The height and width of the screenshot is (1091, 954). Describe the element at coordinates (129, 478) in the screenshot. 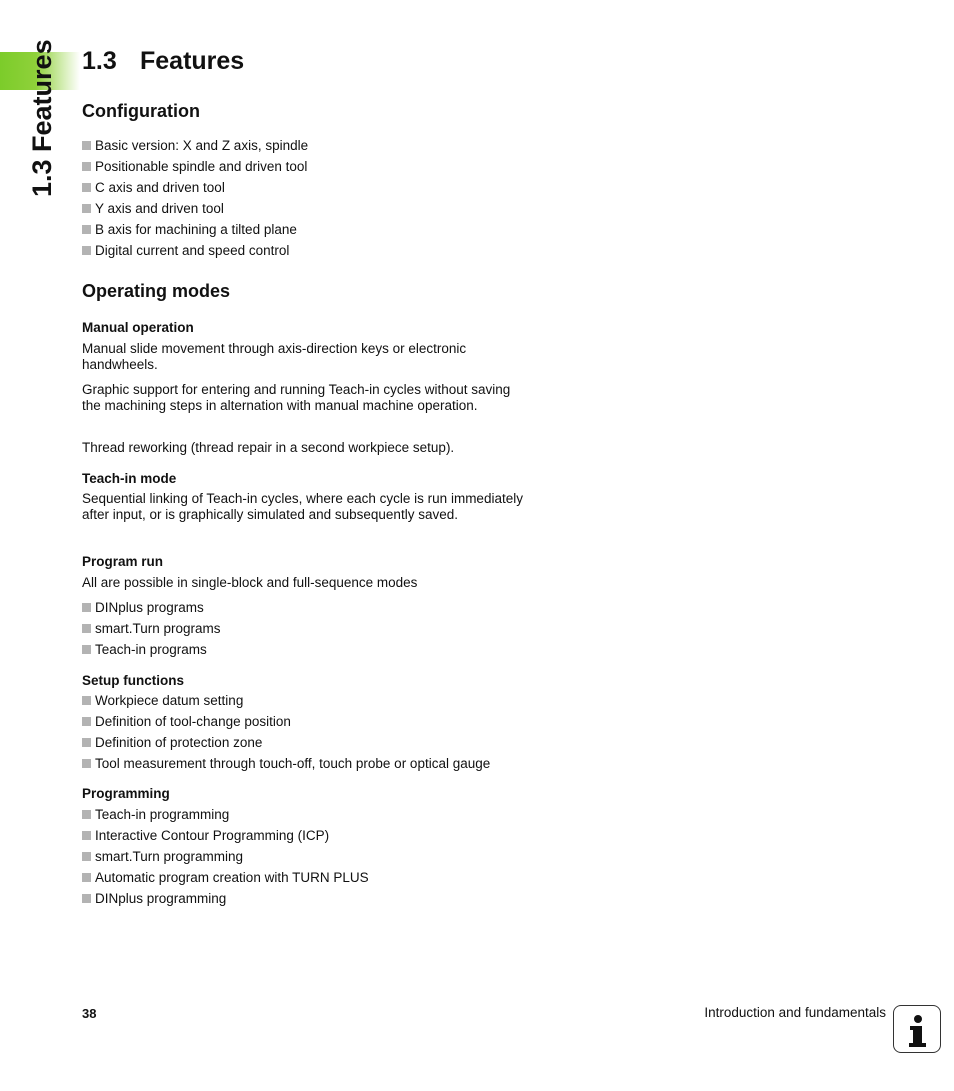

I see `teach-in-heading: Teach-in mode` at that location.